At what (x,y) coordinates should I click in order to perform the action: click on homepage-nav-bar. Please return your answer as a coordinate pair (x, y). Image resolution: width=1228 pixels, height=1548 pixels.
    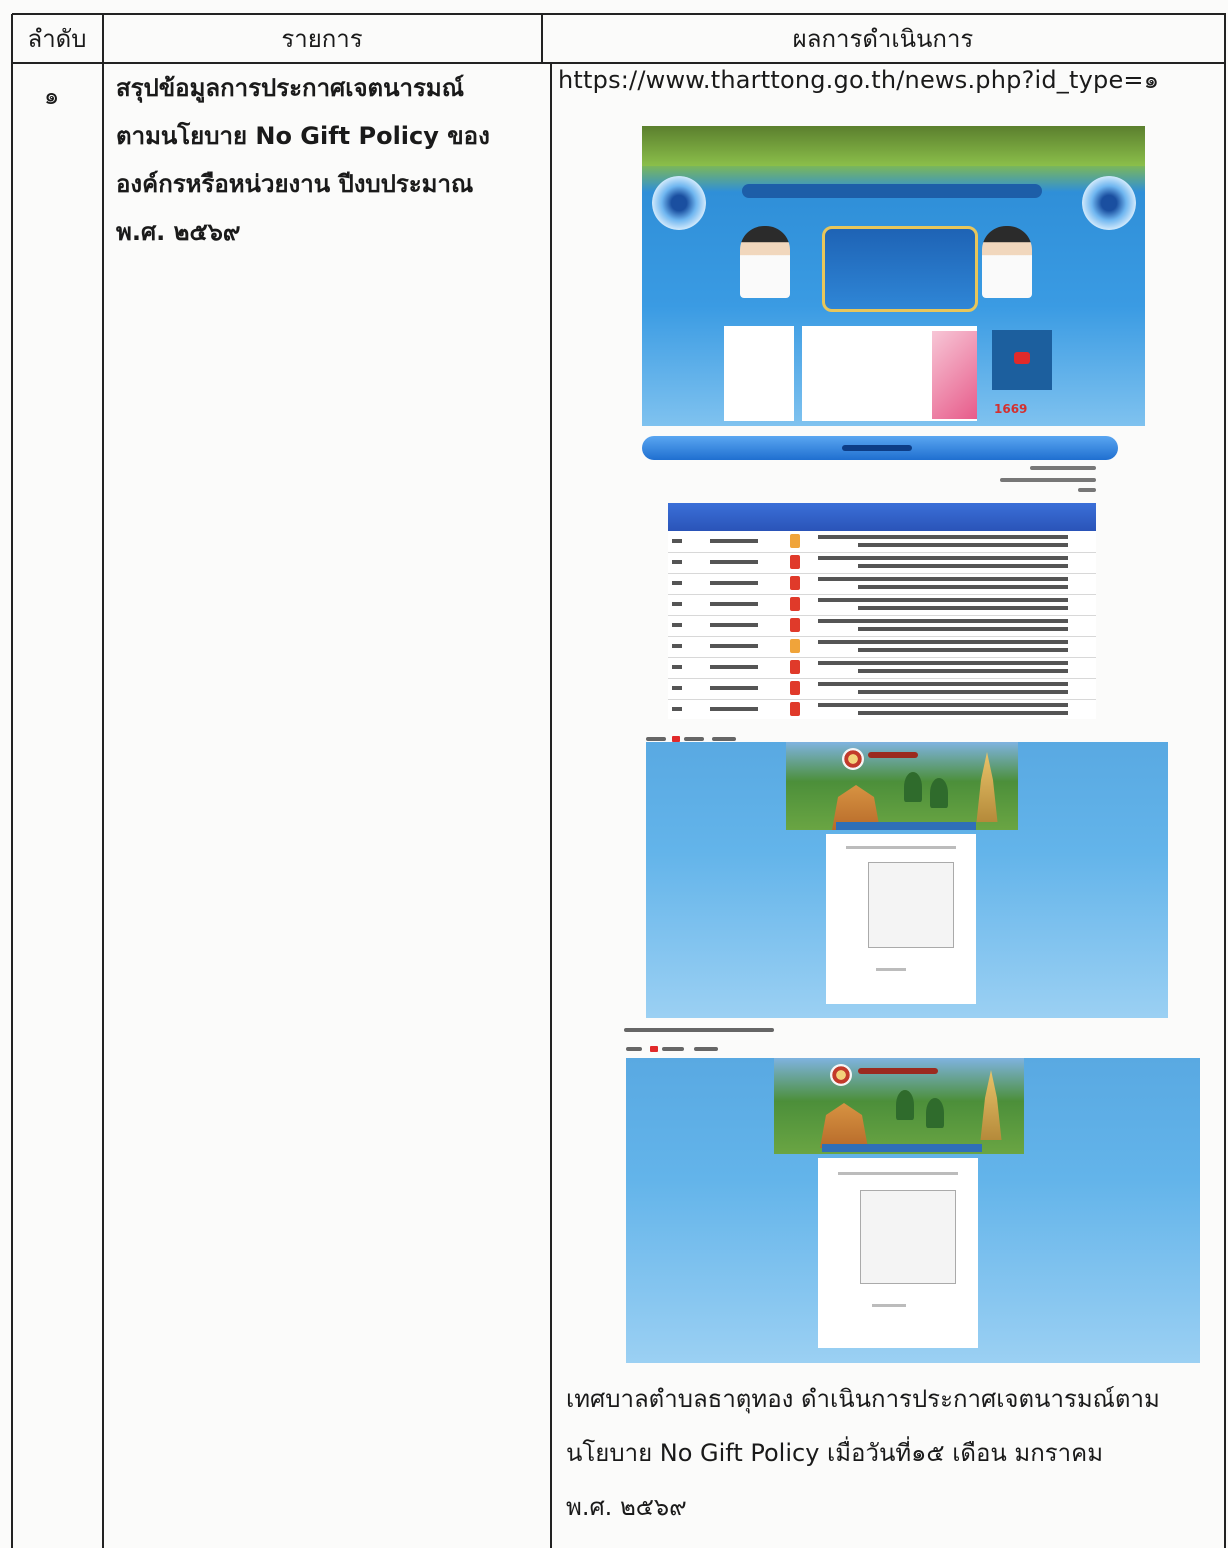
    Looking at the image, I should click on (892, 191).